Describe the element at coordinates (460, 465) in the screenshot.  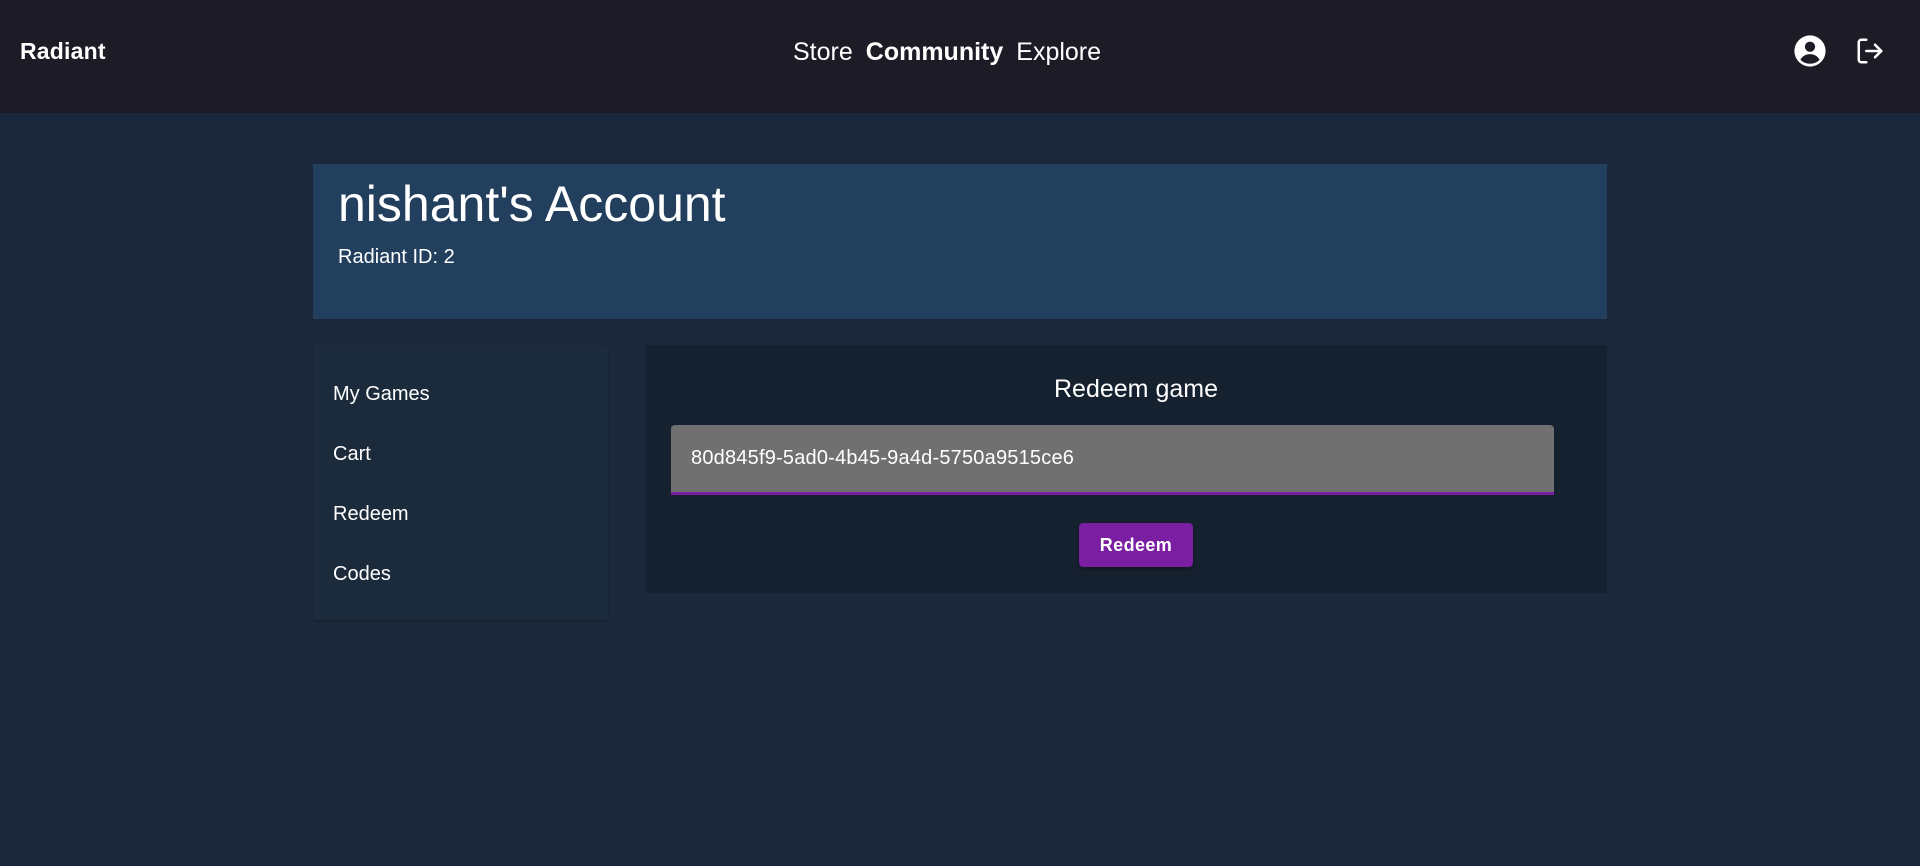
I see `side-menu-item-cart: Cart` at that location.